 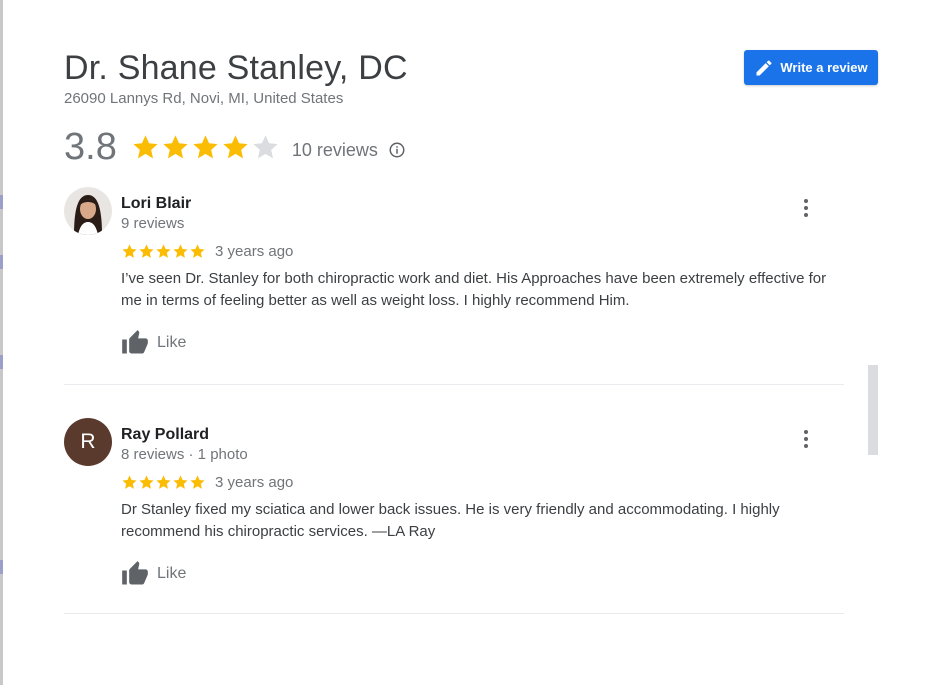 I want to click on info-icon, so click(x=397, y=150).